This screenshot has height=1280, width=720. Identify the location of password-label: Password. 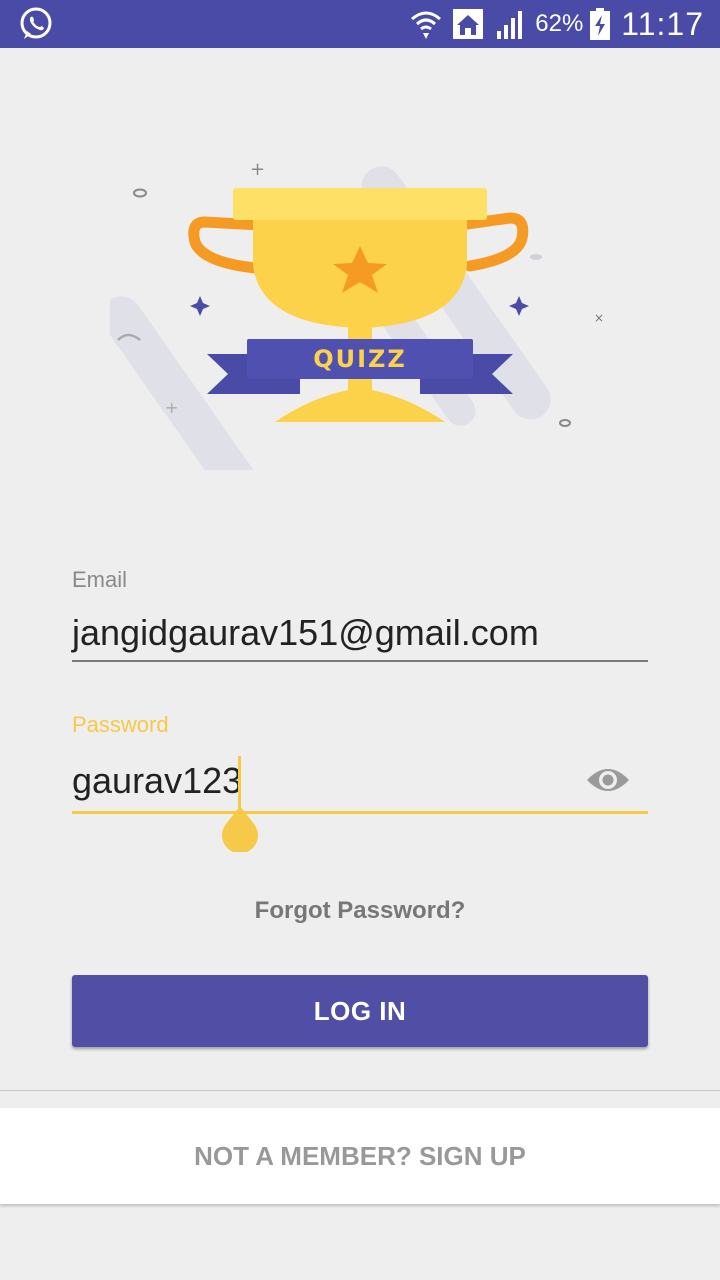
(120, 724).